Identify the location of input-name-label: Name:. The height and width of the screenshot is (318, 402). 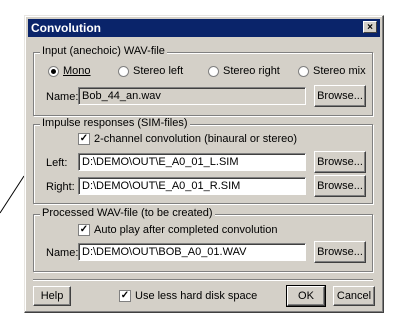
(62, 97).